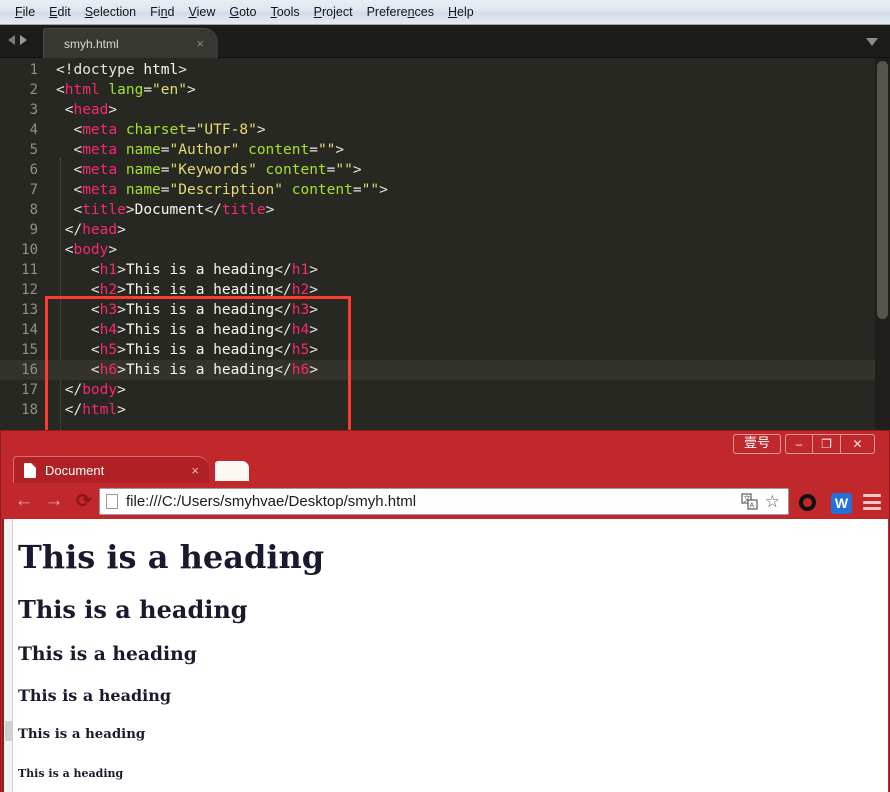  Describe the element at coordinates (445, 210) in the screenshot. I see `code-line: 8 <title>Document</title>` at that location.